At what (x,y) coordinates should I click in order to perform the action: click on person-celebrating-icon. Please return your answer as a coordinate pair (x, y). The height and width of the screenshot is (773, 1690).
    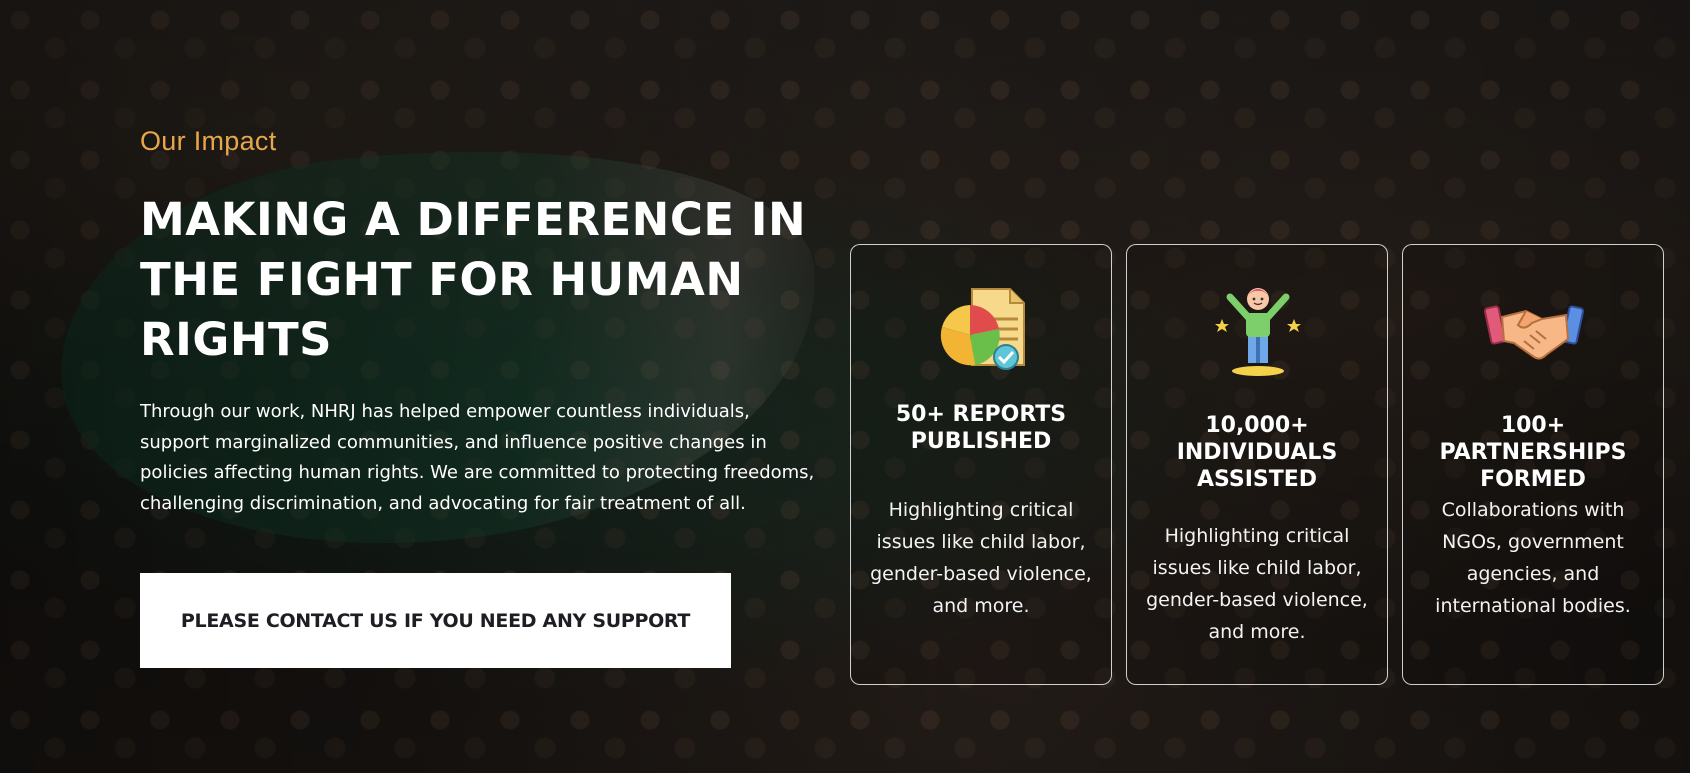
    Looking at the image, I should click on (1258, 332).